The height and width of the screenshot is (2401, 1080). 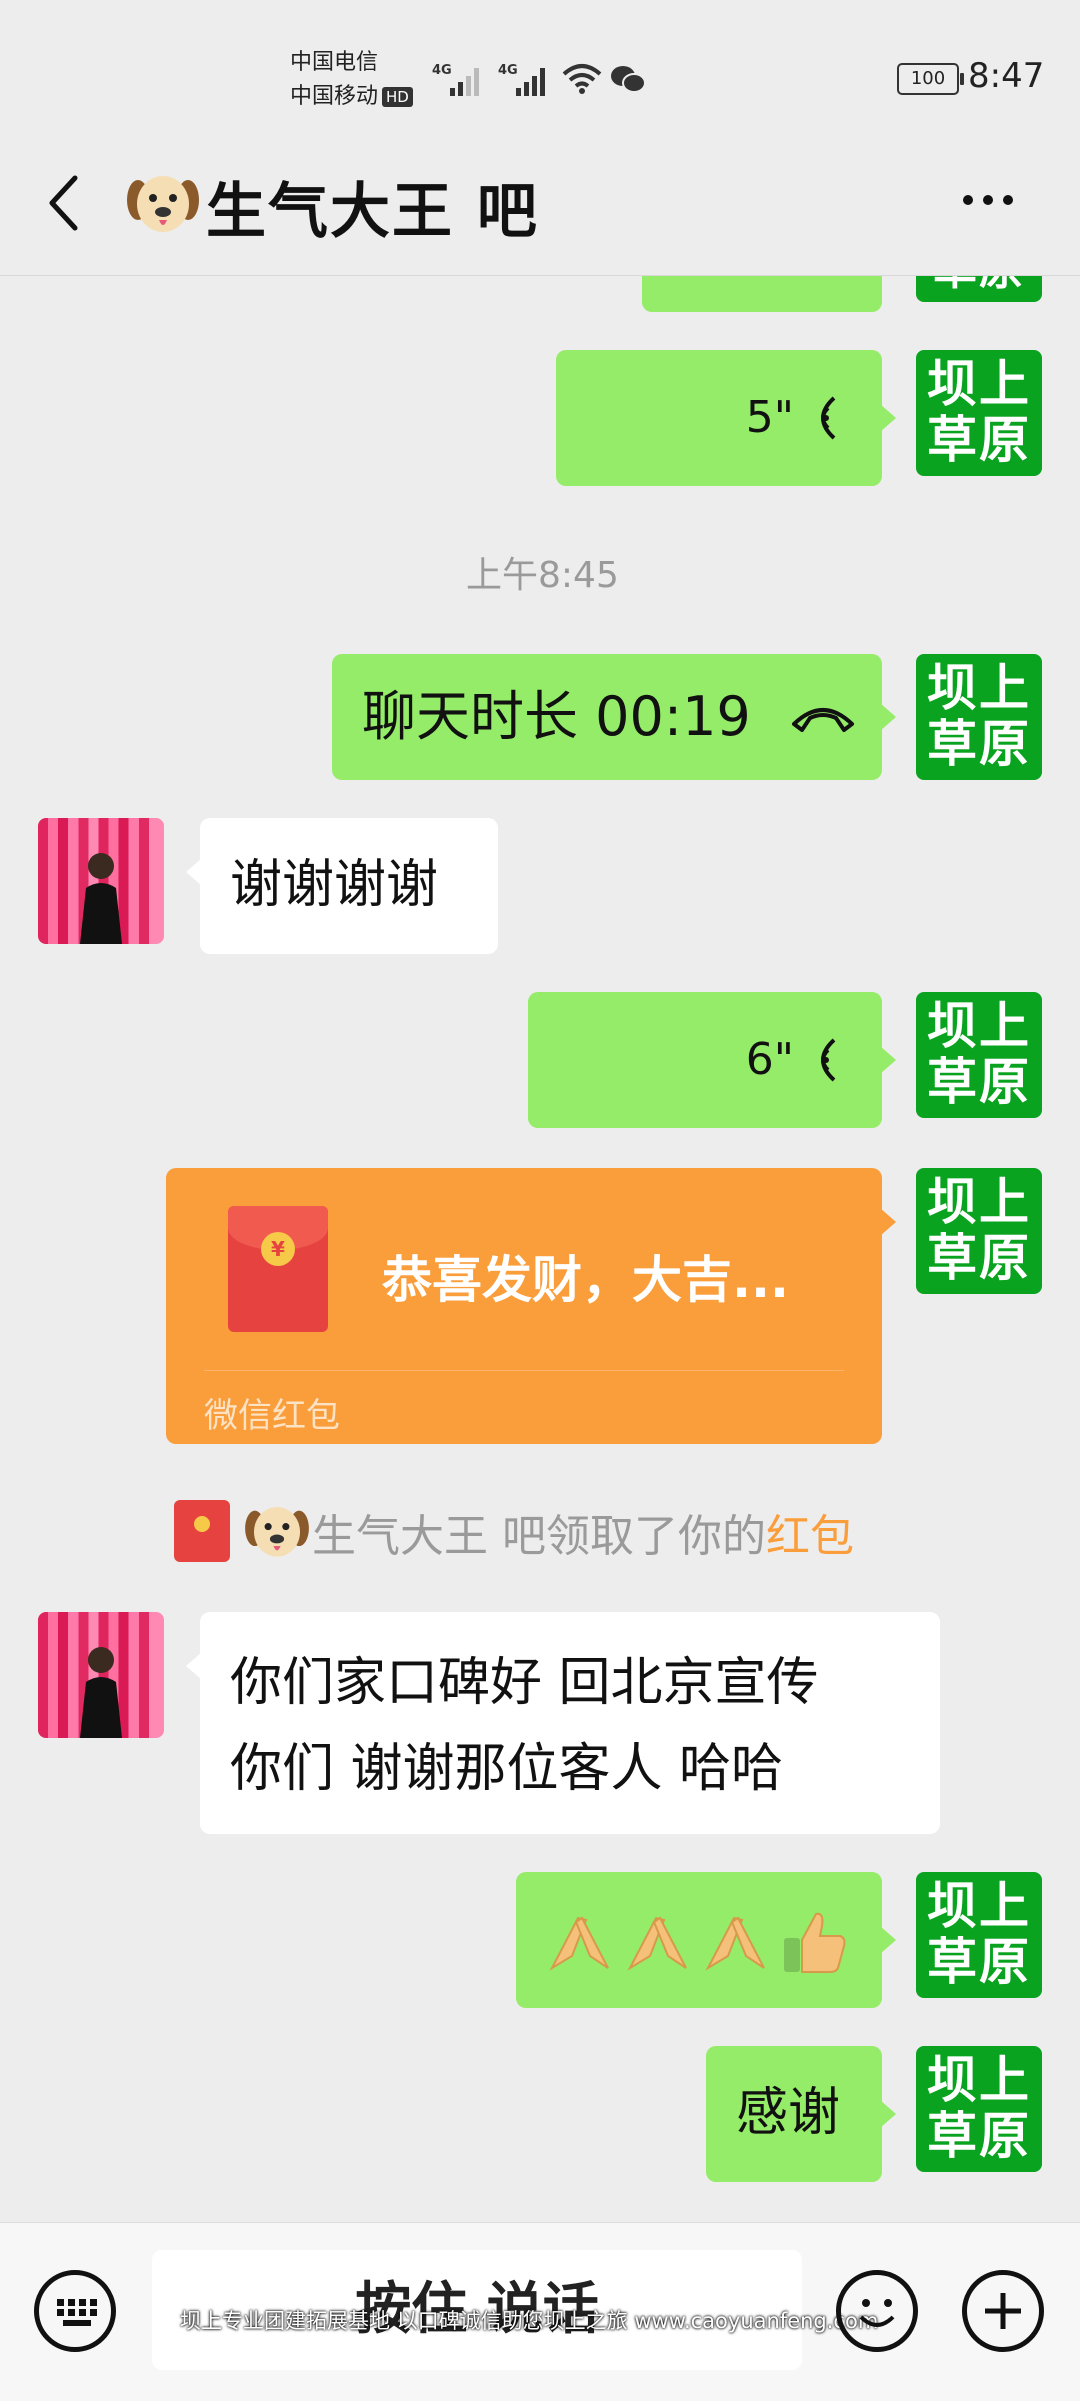 What do you see at coordinates (769, 1059) in the screenshot?
I see `voice-duration-2: 6"` at bounding box center [769, 1059].